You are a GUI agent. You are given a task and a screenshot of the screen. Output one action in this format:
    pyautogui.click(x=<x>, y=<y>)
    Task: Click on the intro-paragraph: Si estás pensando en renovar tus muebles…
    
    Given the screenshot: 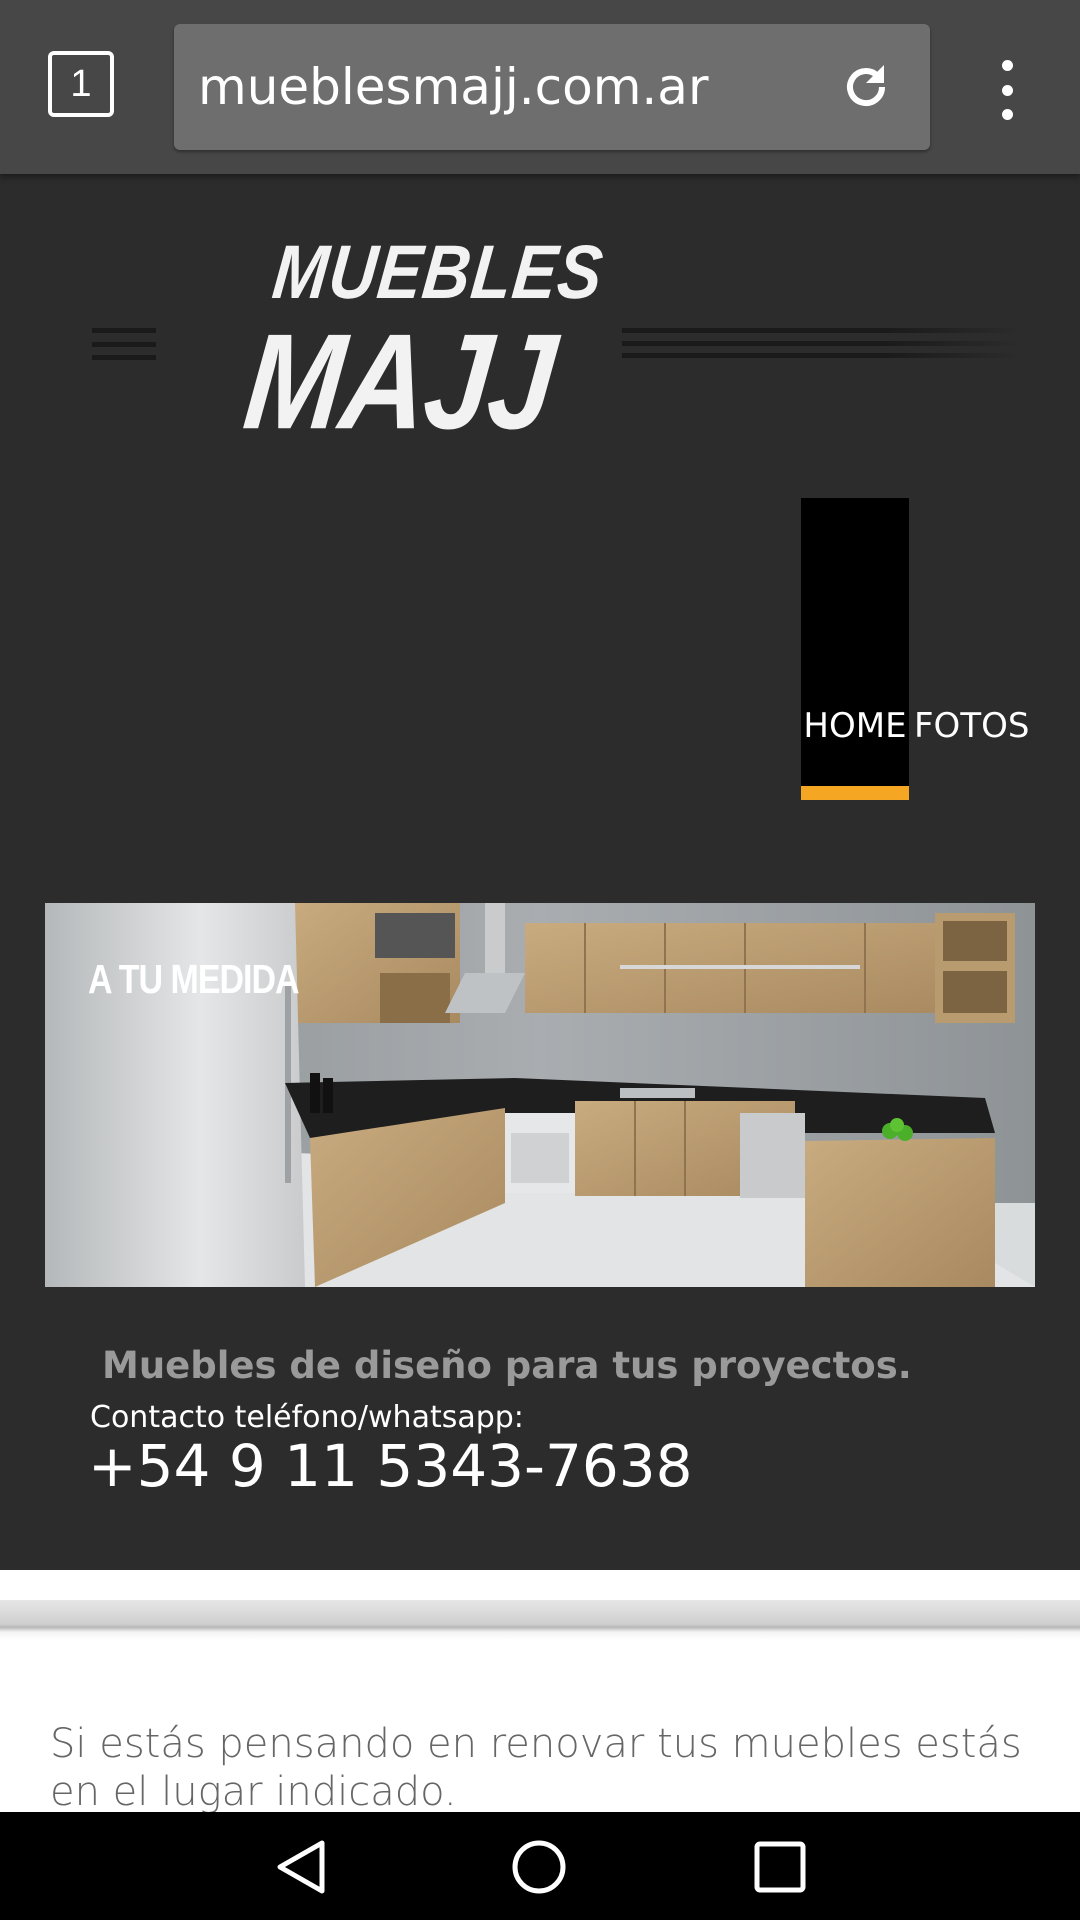 What is the action you would take?
    pyautogui.click(x=536, y=1766)
    